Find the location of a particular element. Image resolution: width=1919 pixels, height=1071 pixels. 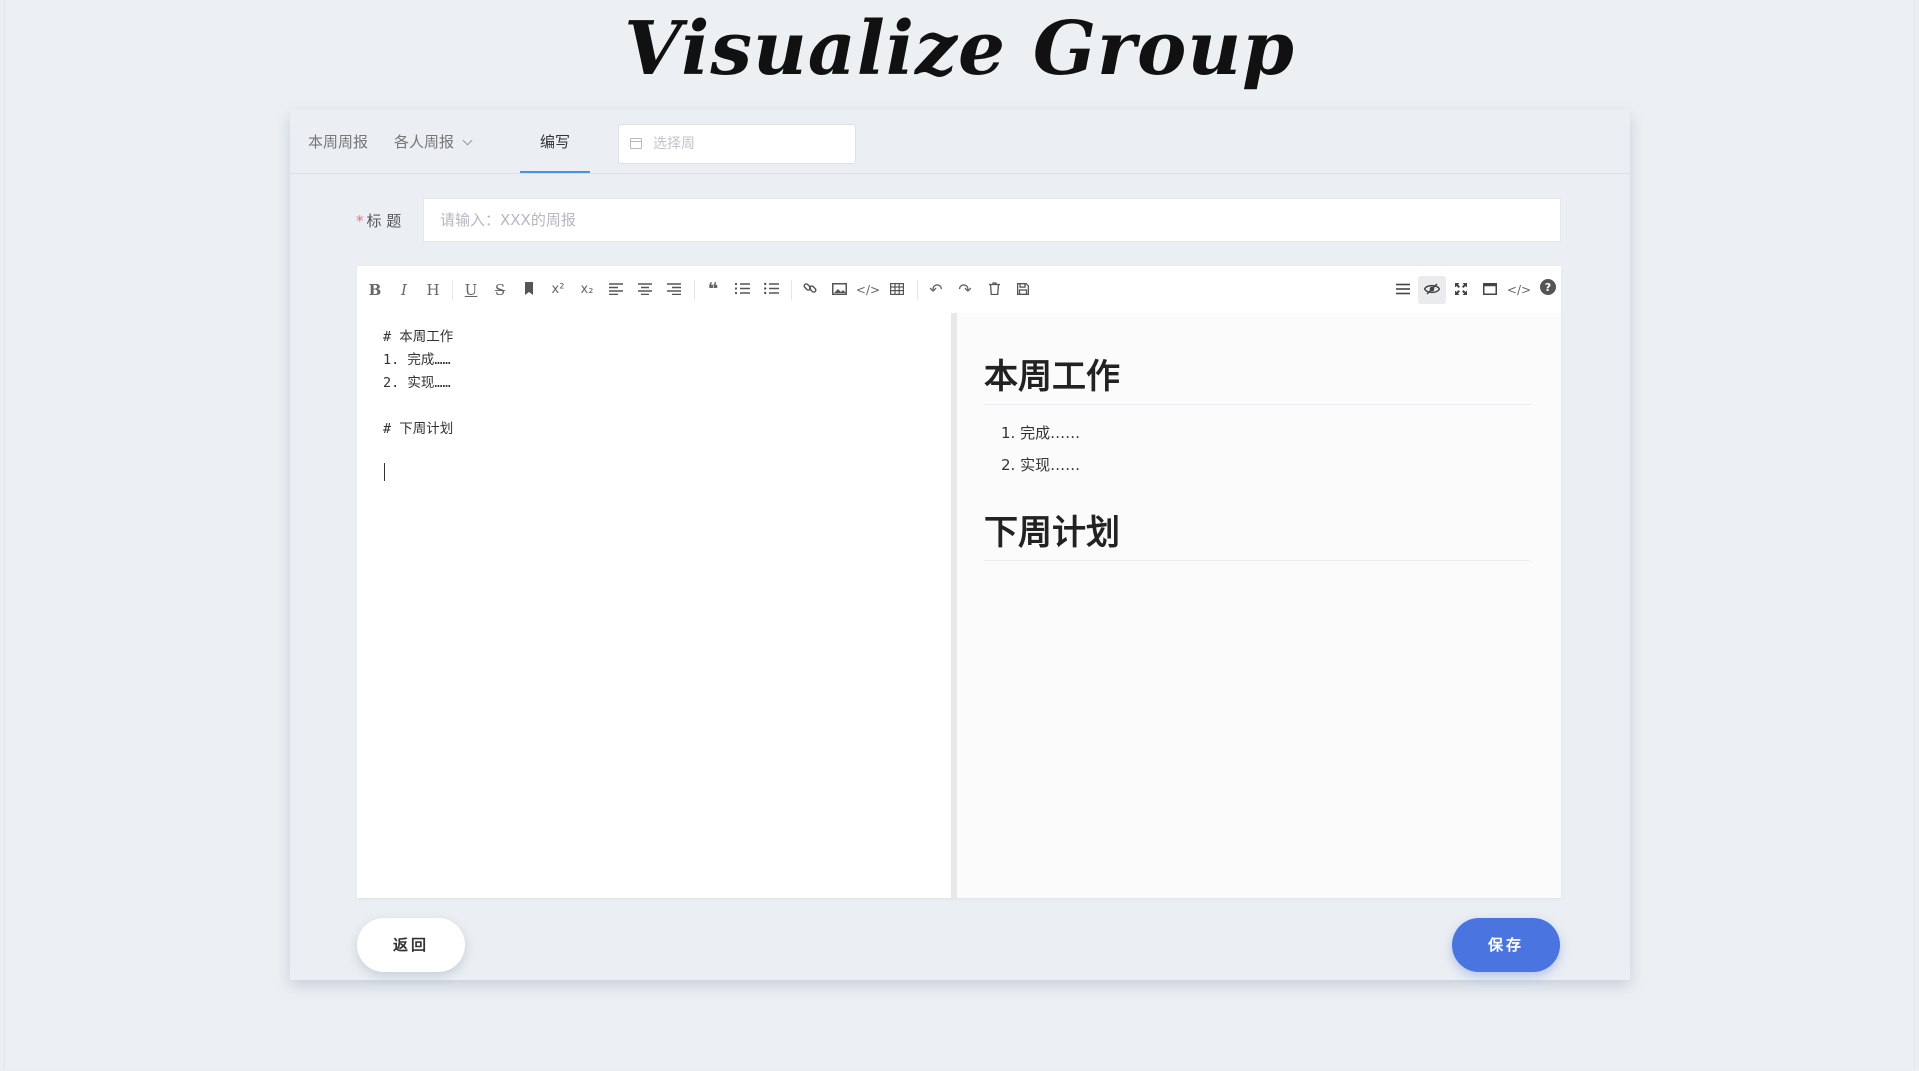

week-picker: 选择周 is located at coordinates (737, 144).